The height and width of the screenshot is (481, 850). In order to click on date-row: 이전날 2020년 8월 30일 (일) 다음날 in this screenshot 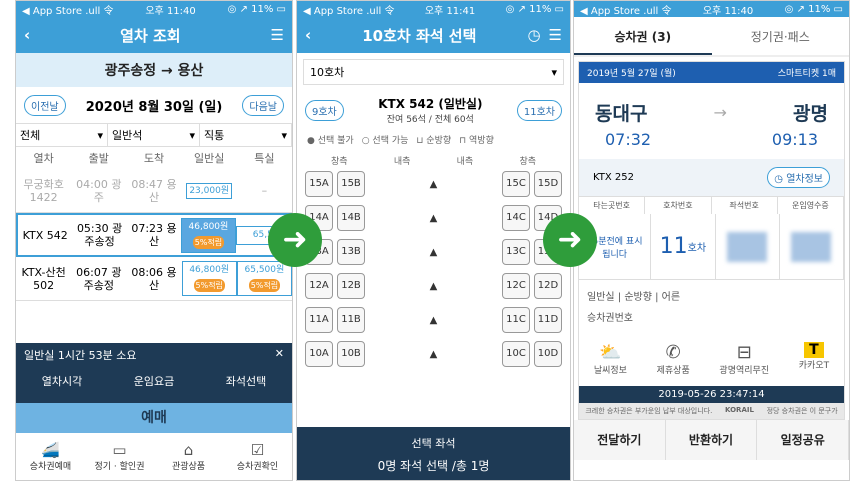, I will do `click(154, 105)`.